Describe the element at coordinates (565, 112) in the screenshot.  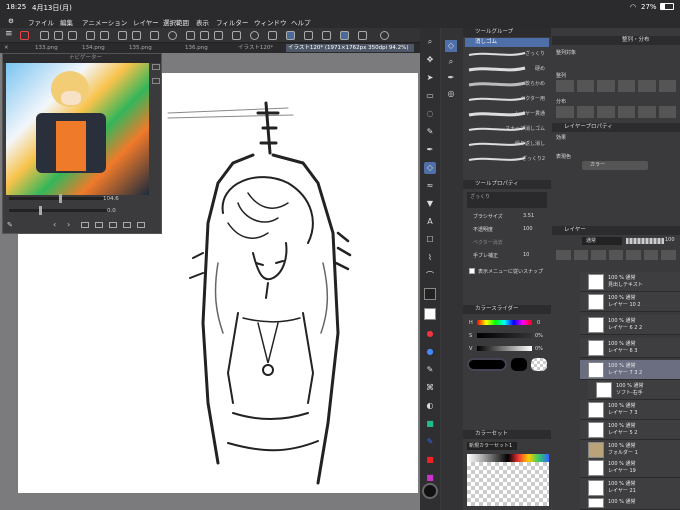
I see `distribute-1-icon` at that location.